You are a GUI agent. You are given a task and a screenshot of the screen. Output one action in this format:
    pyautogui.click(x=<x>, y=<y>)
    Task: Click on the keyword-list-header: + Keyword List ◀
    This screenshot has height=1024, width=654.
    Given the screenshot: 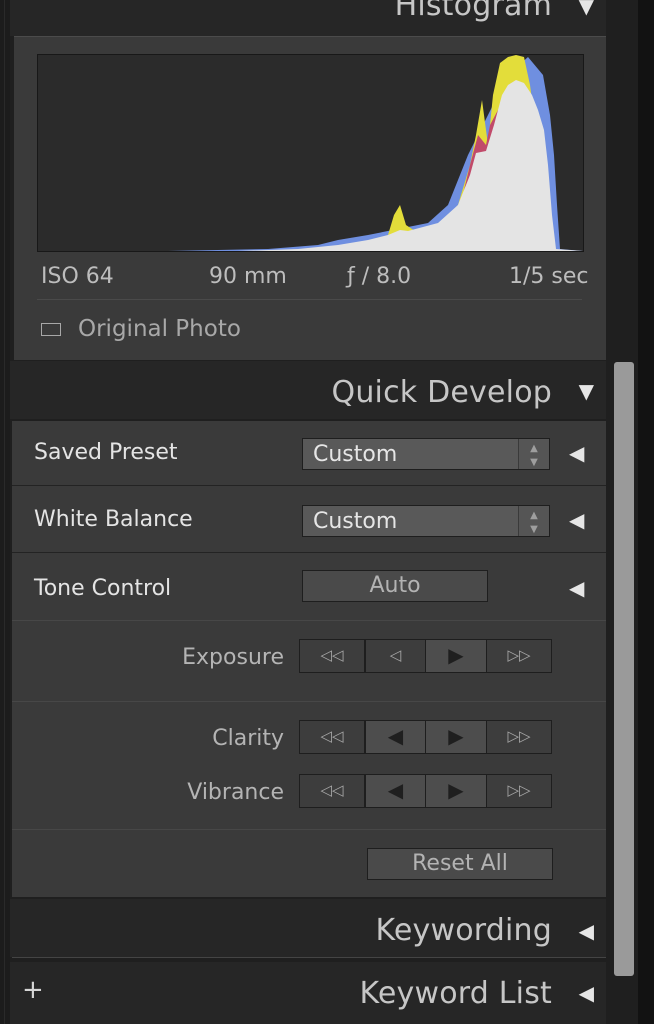 What is the action you would take?
    pyautogui.click(x=308, y=993)
    